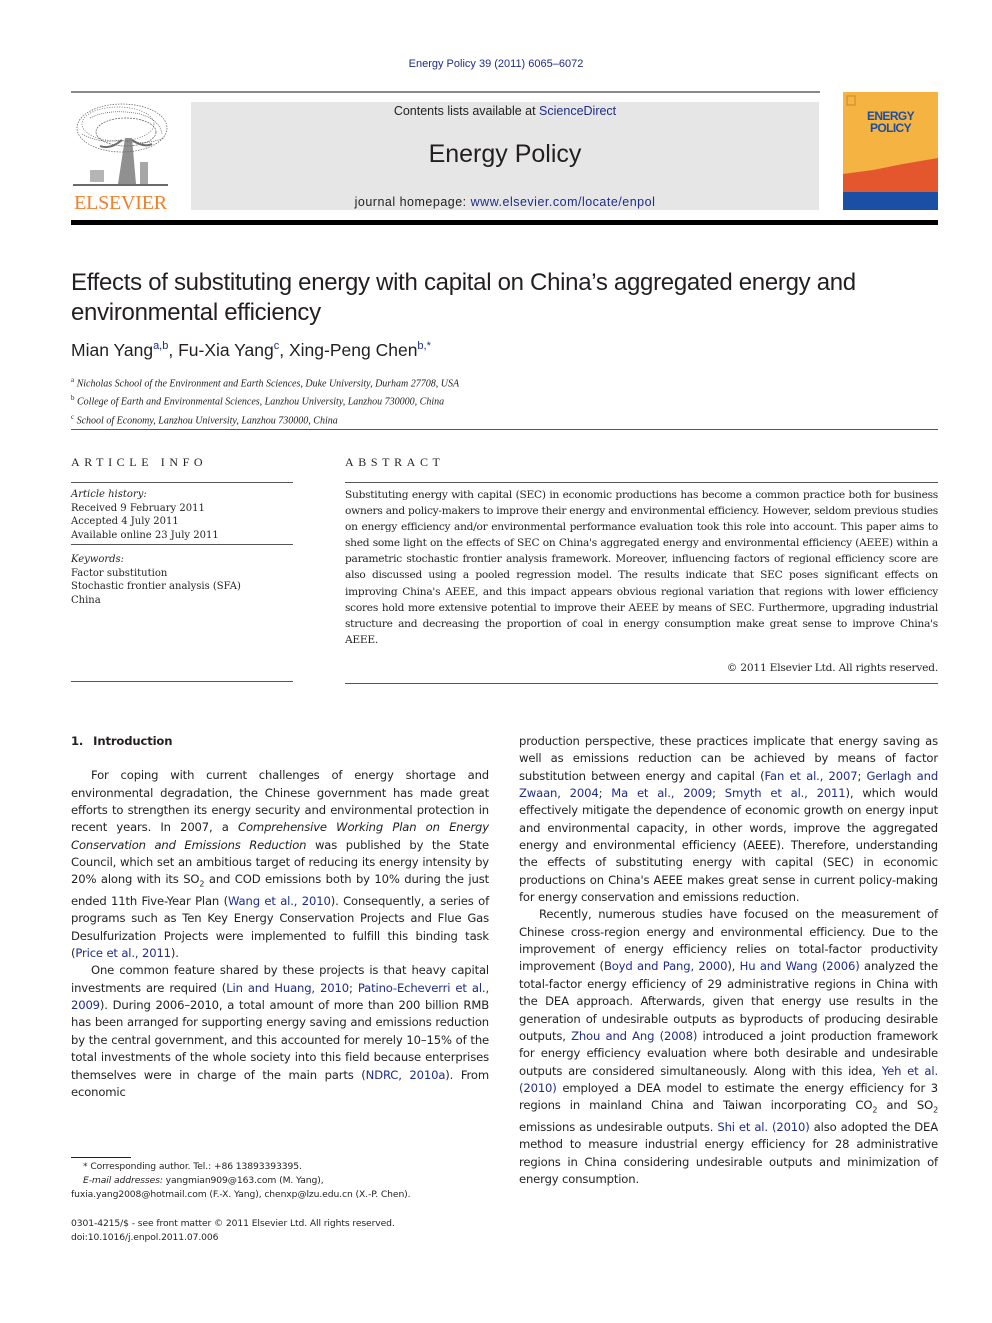  Describe the element at coordinates (109, 494) in the screenshot. I see `article-history-label: Article history:` at that location.